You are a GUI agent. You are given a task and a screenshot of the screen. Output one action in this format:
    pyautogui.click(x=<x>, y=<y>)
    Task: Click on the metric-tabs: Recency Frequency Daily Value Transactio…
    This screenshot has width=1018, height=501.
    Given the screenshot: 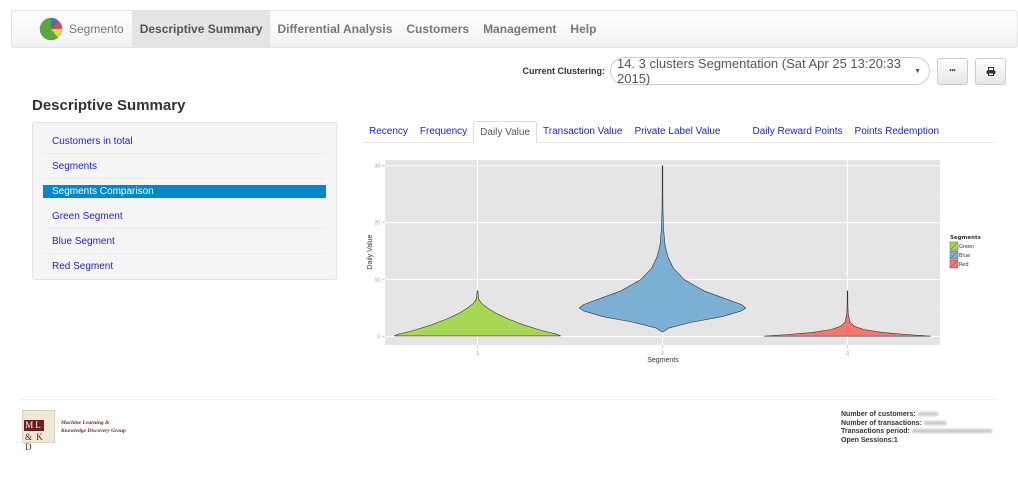 What is the action you would take?
    pyautogui.click(x=679, y=132)
    